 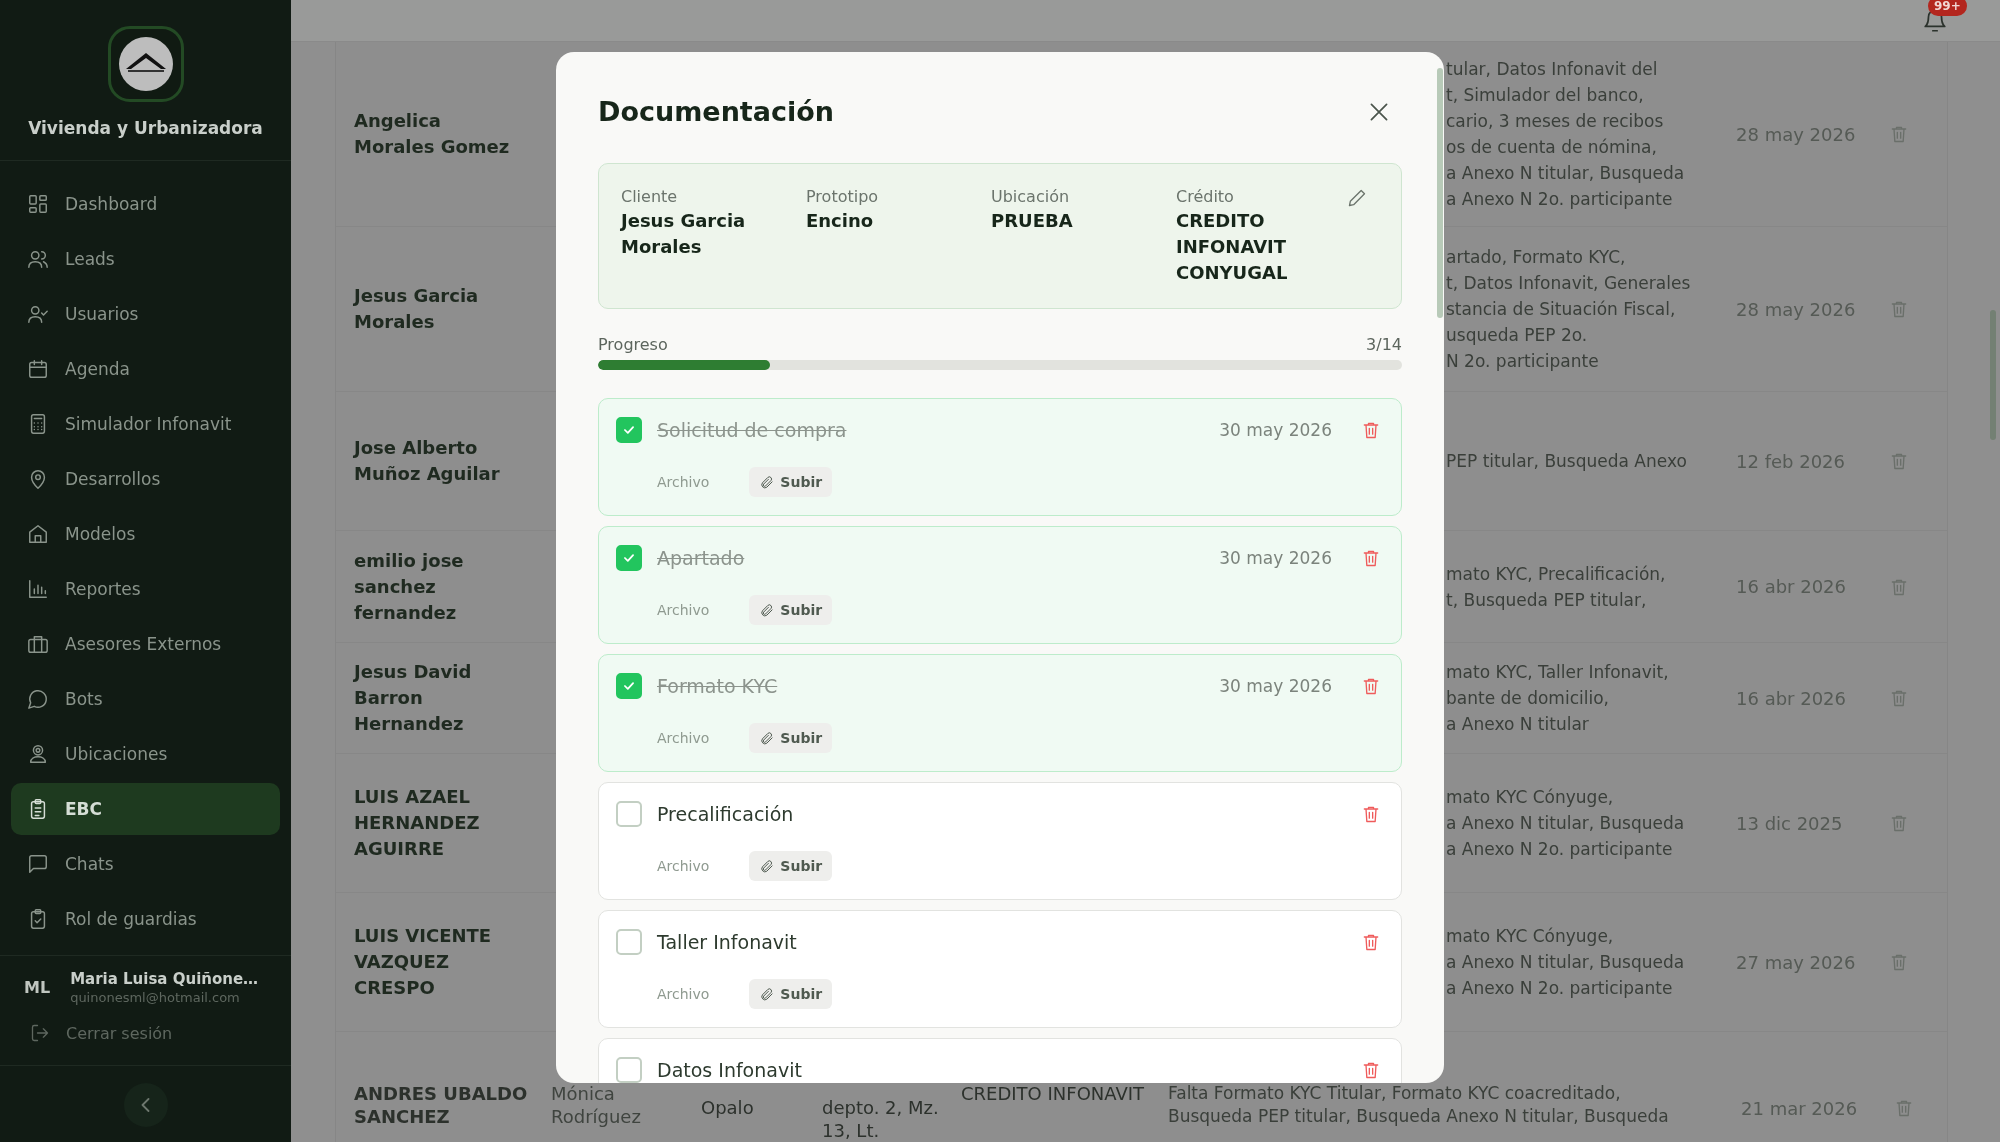 What do you see at coordinates (650, 197) in the screenshot?
I see `info-label: Cliente` at bounding box center [650, 197].